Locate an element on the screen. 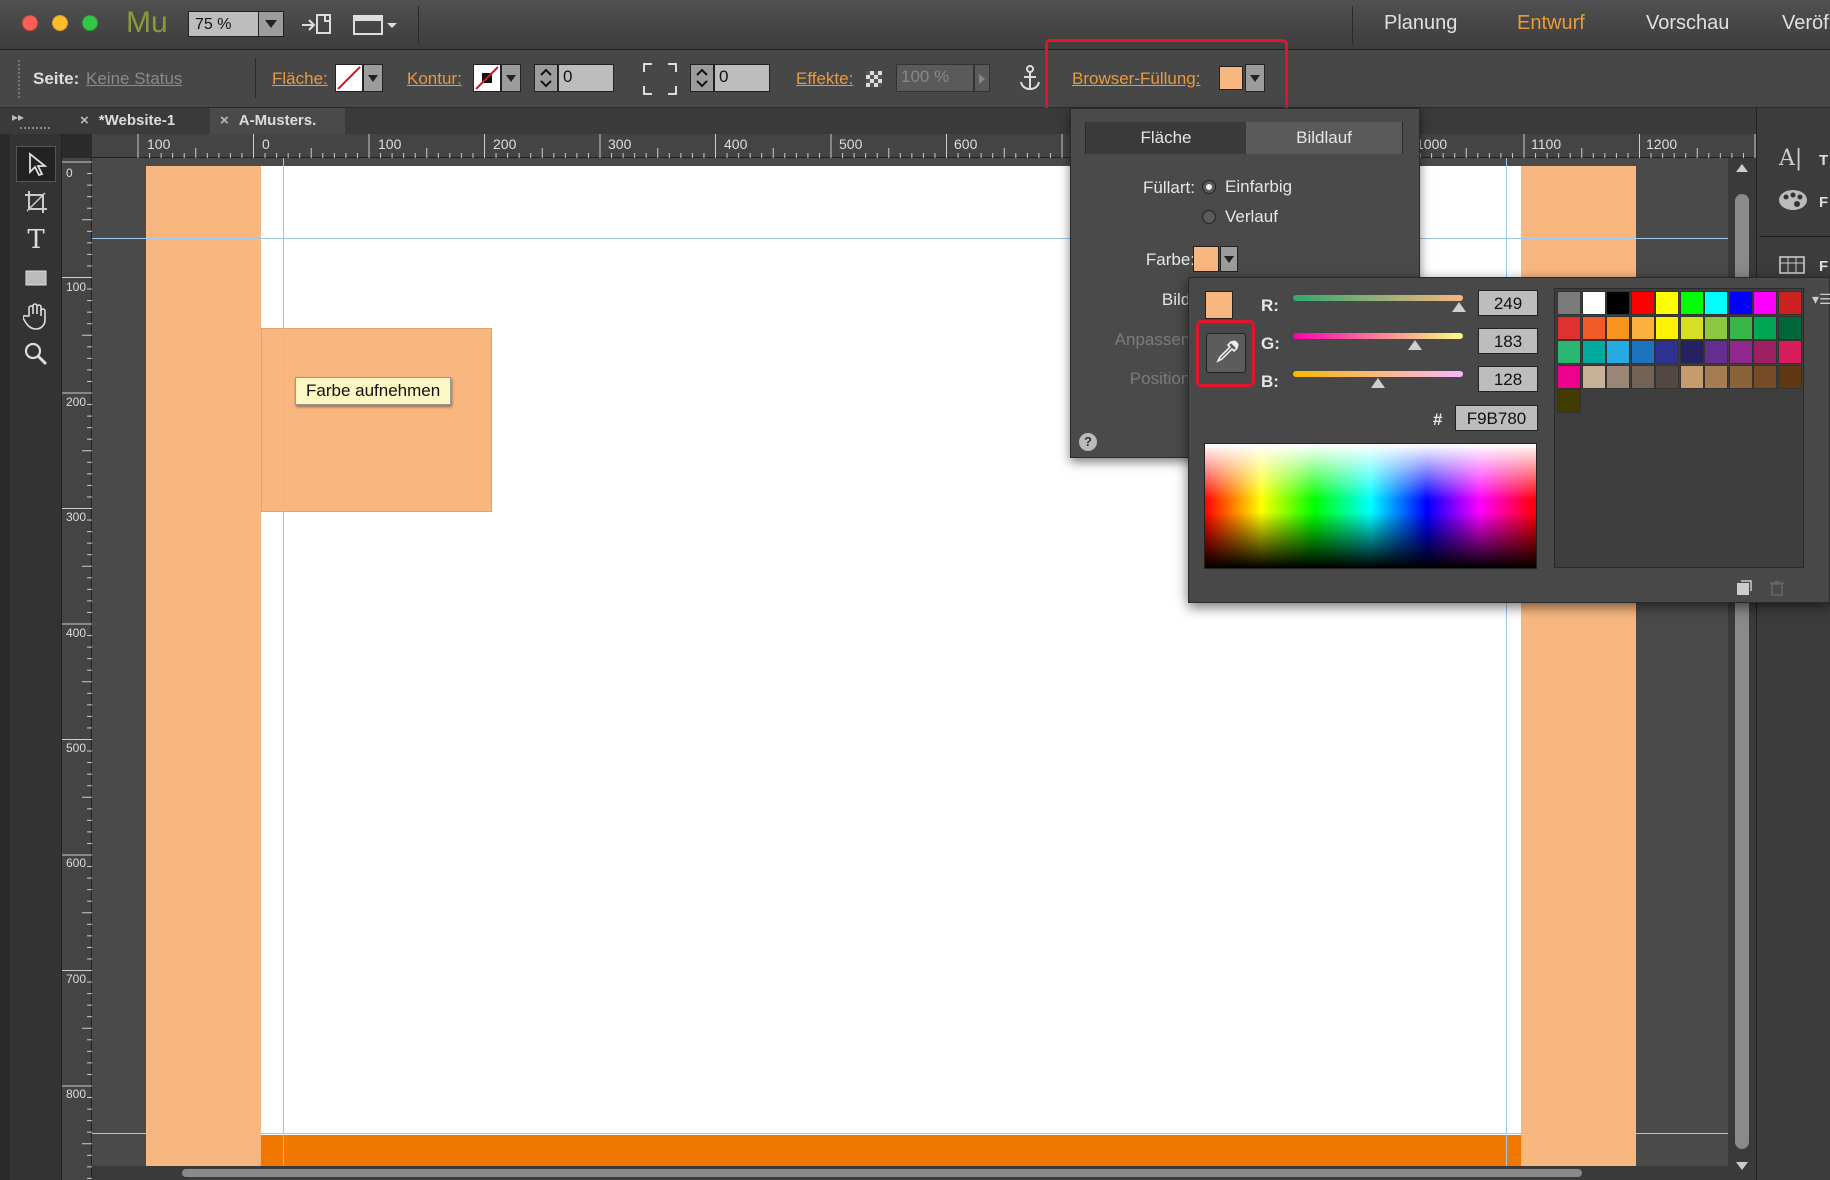  orange-rectangle is located at coordinates (376, 420).